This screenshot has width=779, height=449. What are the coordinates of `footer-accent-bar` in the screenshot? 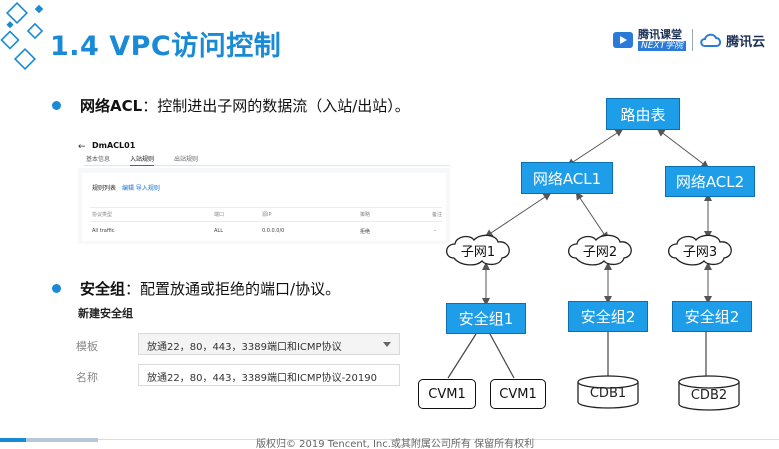 It's located at (13, 440).